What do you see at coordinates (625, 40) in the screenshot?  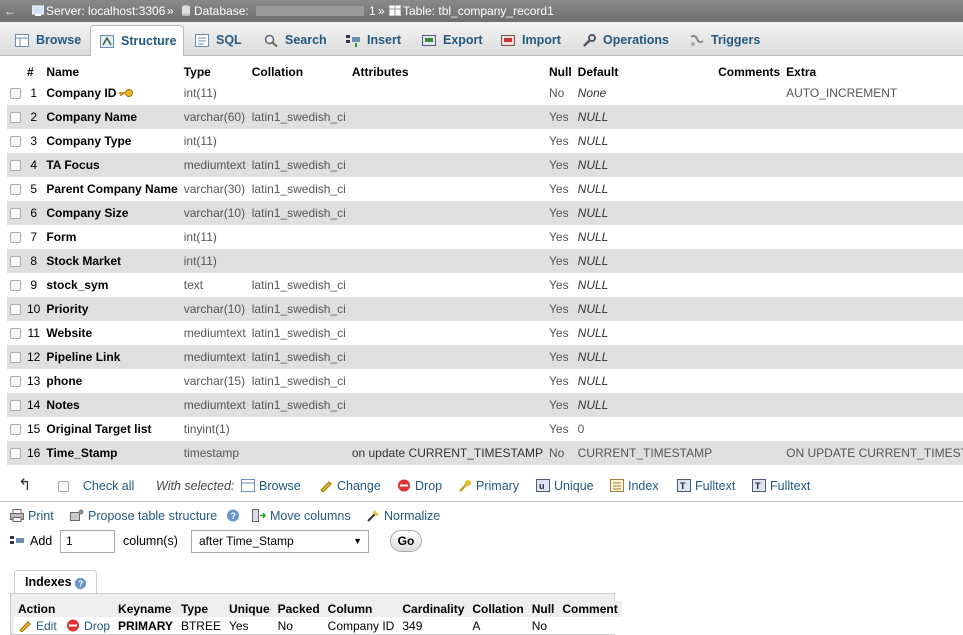 I see `tab-operations: Operations` at bounding box center [625, 40].